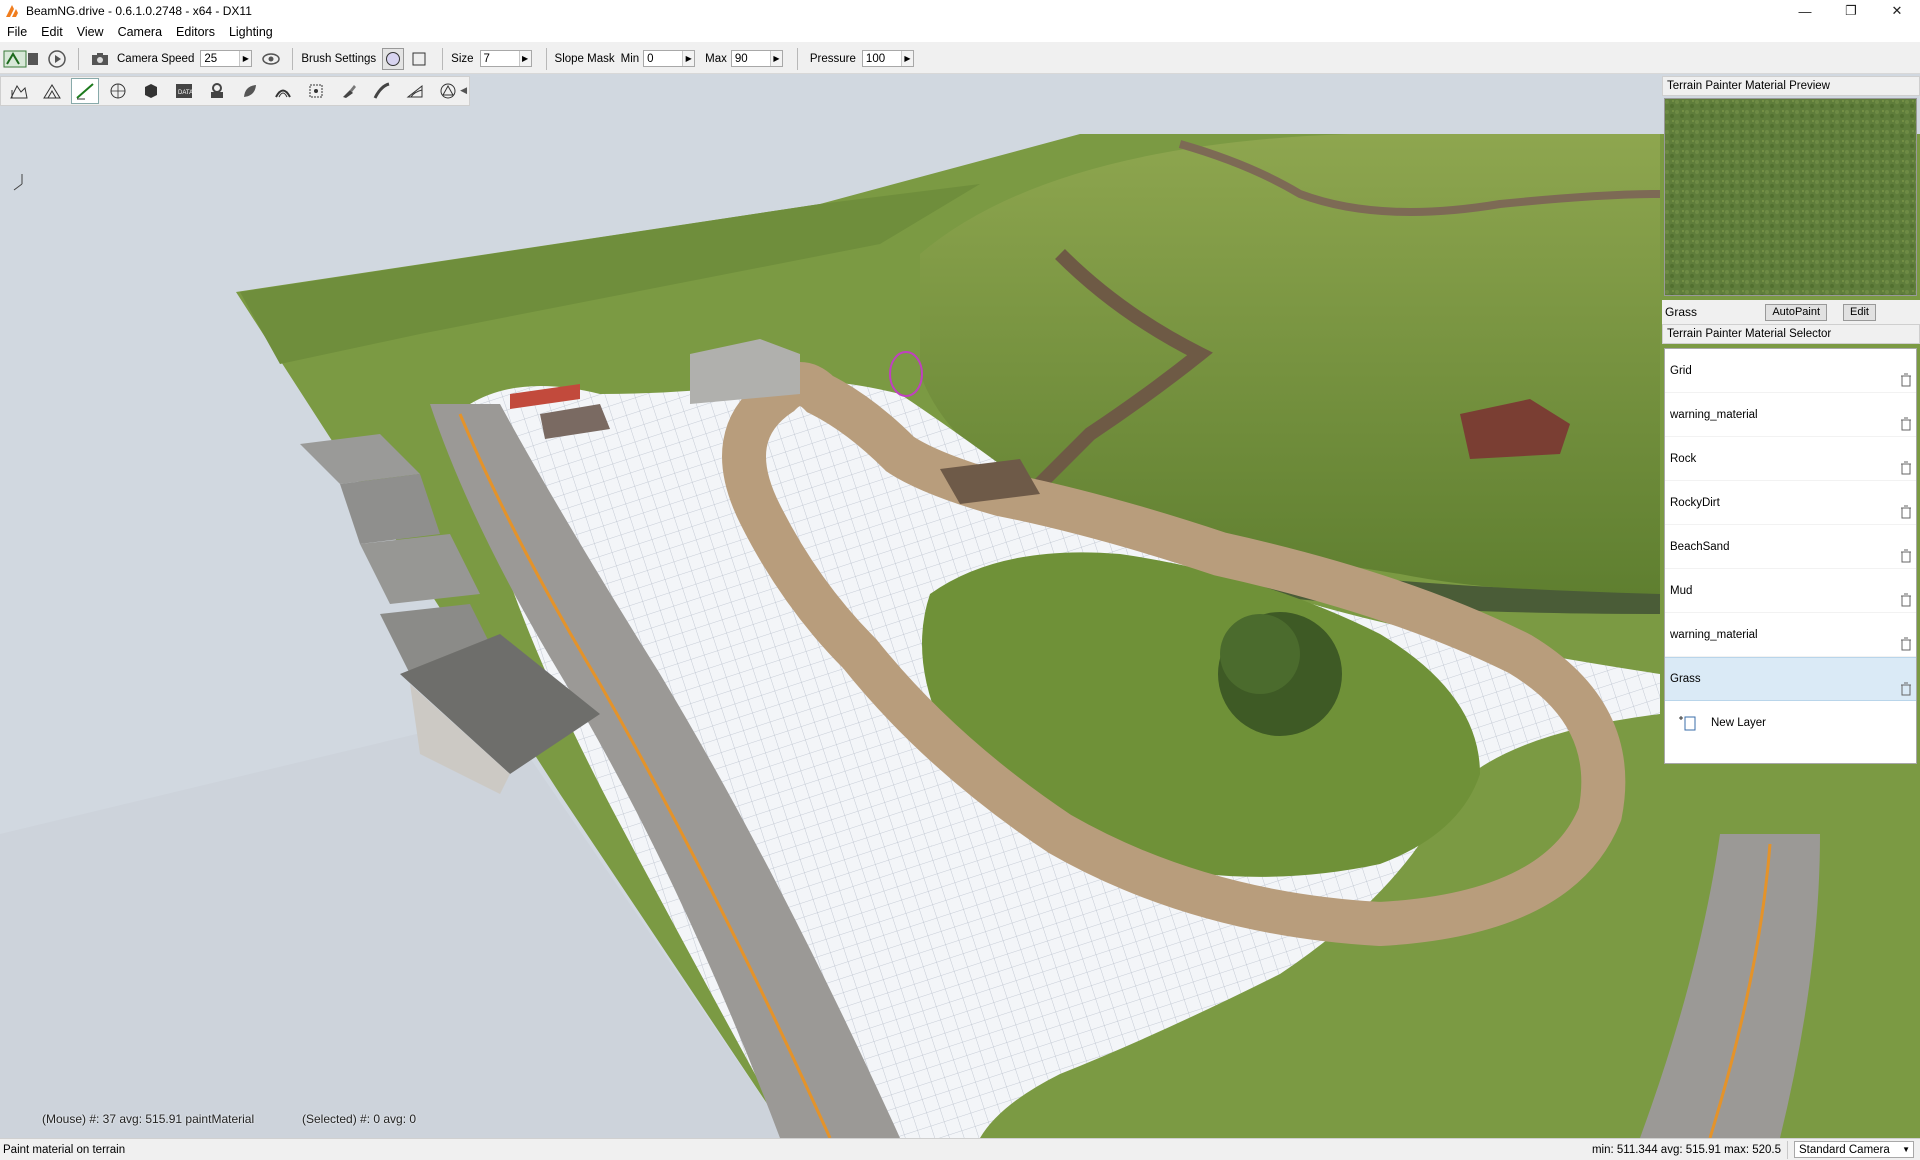 The image size is (1920, 1160). I want to click on menu-editors: Editors, so click(195, 32).